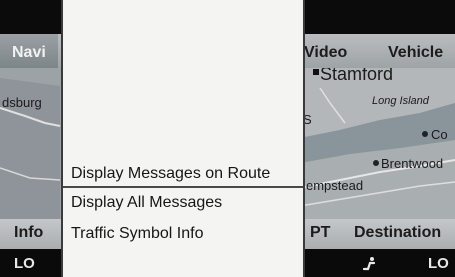 This screenshot has height=277, width=455. I want to click on map-label-co: Co, so click(439, 134).